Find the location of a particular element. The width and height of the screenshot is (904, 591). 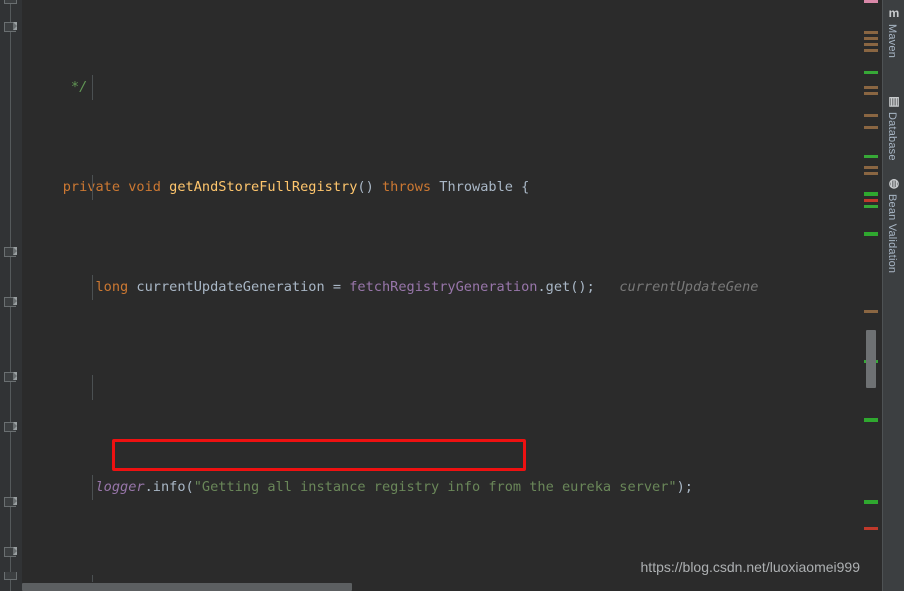

tool-window-maven: m Maven is located at coordinates (893, 46).